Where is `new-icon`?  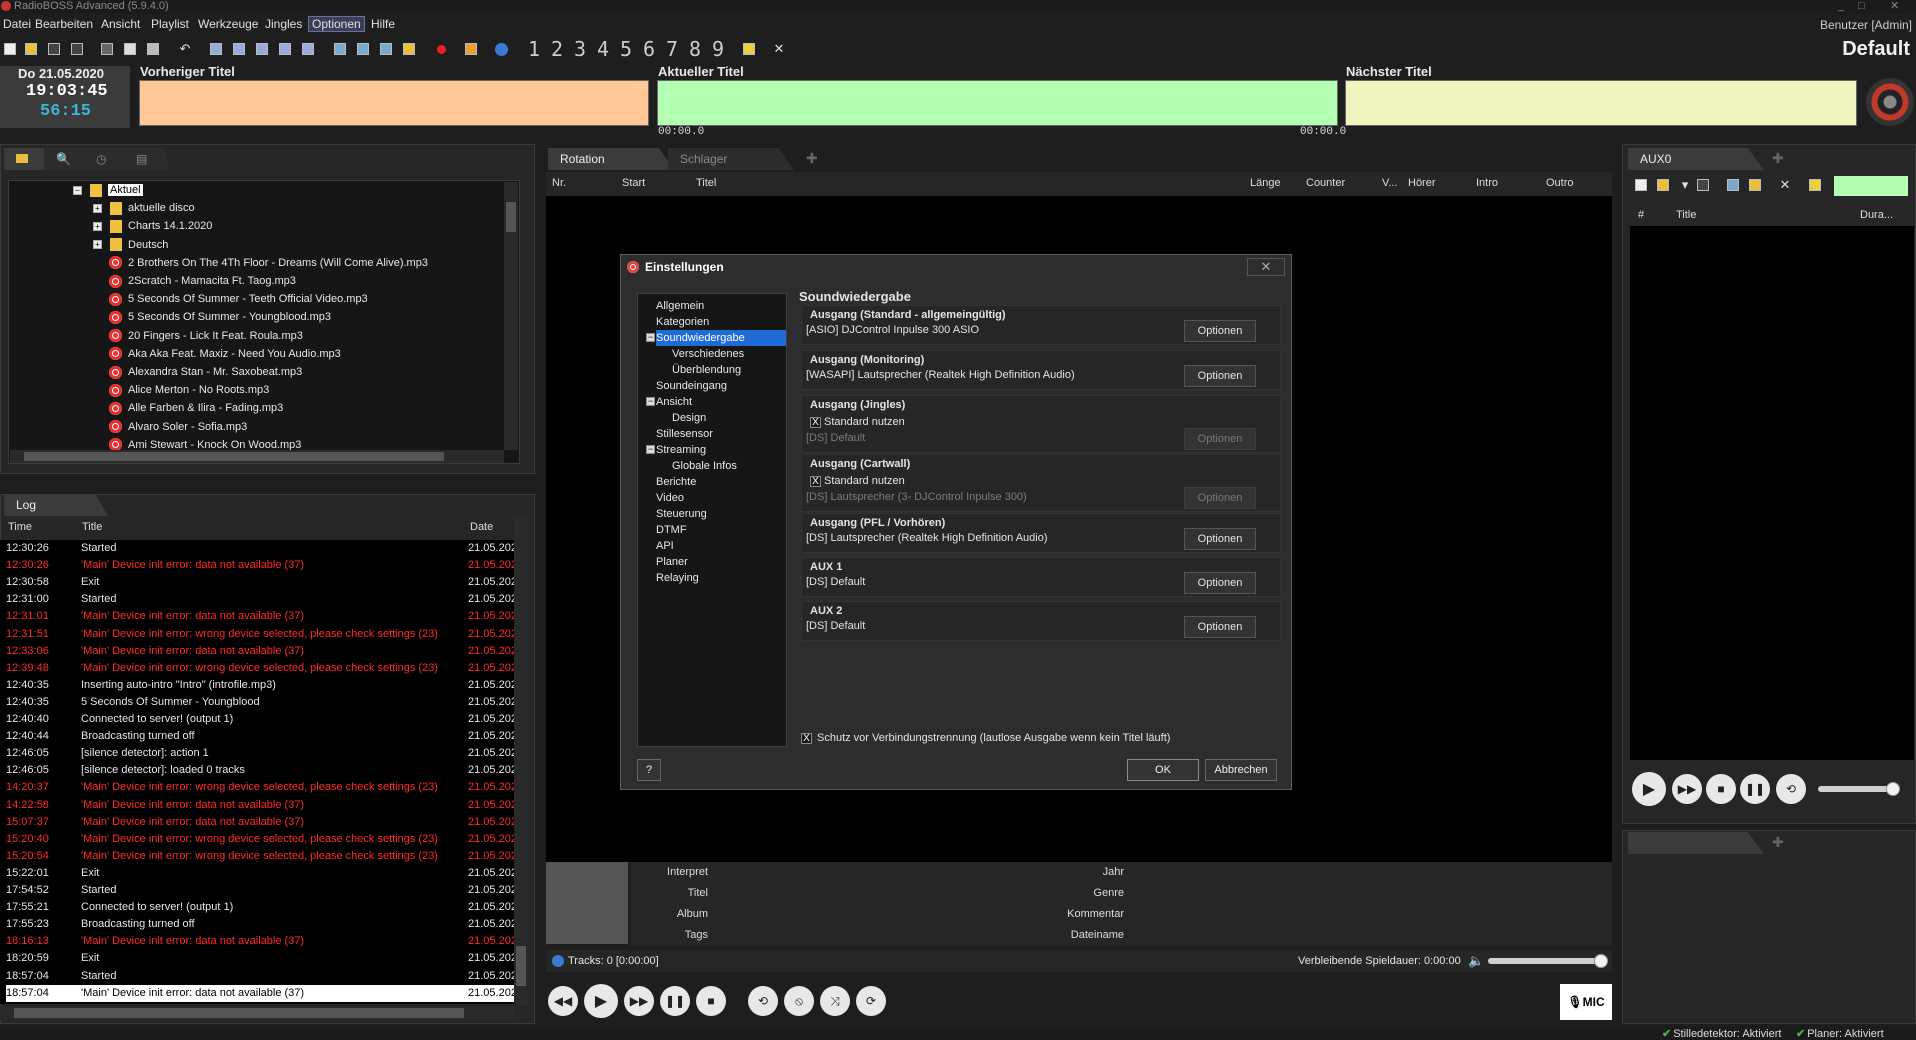
new-icon is located at coordinates (10, 49).